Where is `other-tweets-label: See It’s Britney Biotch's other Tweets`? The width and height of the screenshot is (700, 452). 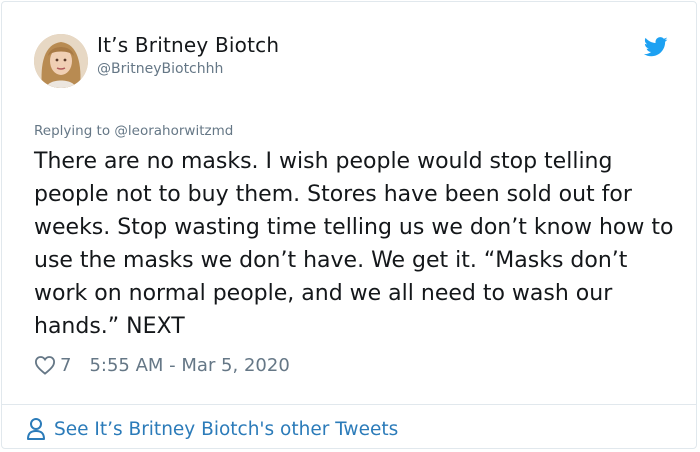
other-tweets-label: See It’s Britney Biotch's other Tweets is located at coordinates (226, 429).